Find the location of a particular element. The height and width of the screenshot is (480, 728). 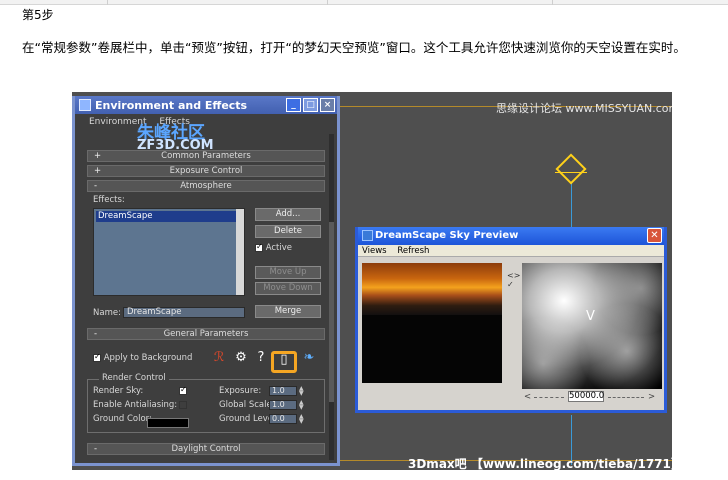

delete-button: Delete is located at coordinates (288, 231).